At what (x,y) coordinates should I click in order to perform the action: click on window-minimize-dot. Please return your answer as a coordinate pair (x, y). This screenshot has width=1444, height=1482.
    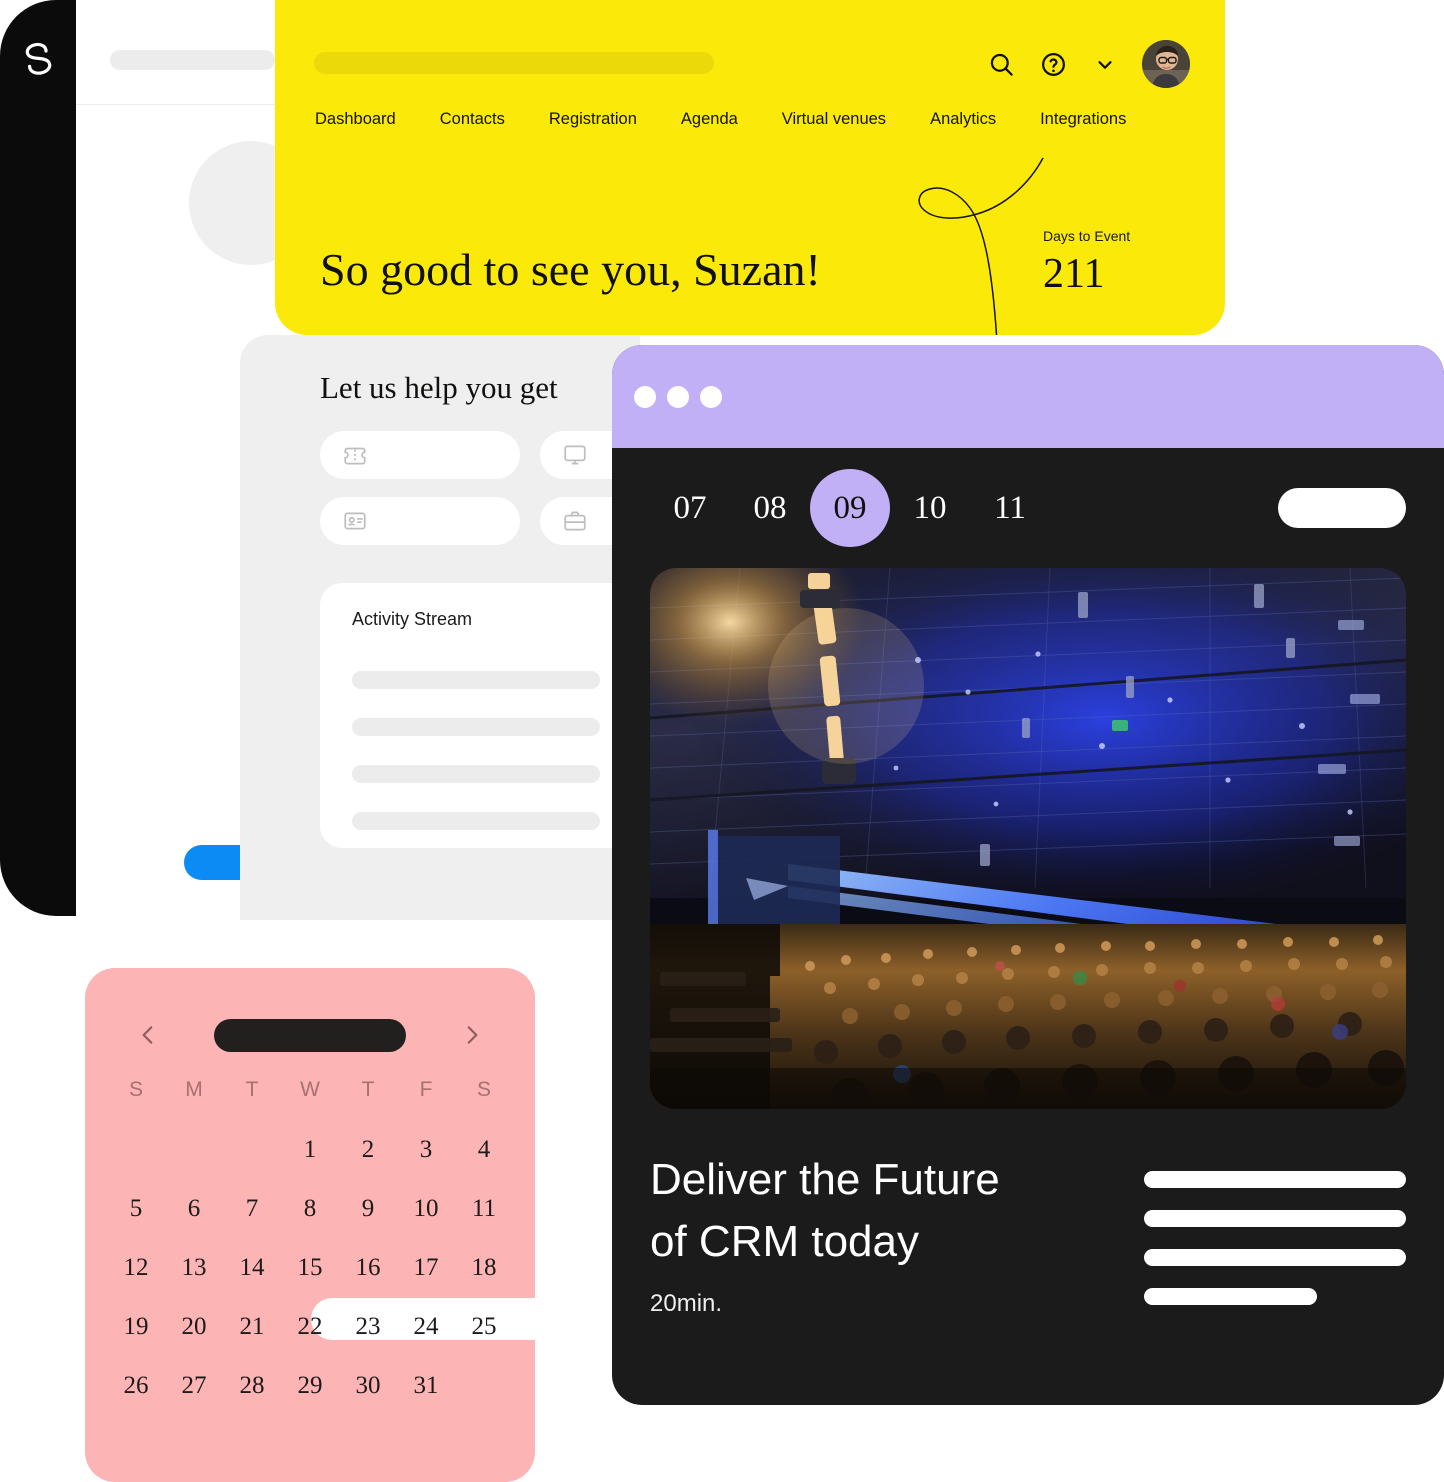
    Looking at the image, I should click on (678, 396).